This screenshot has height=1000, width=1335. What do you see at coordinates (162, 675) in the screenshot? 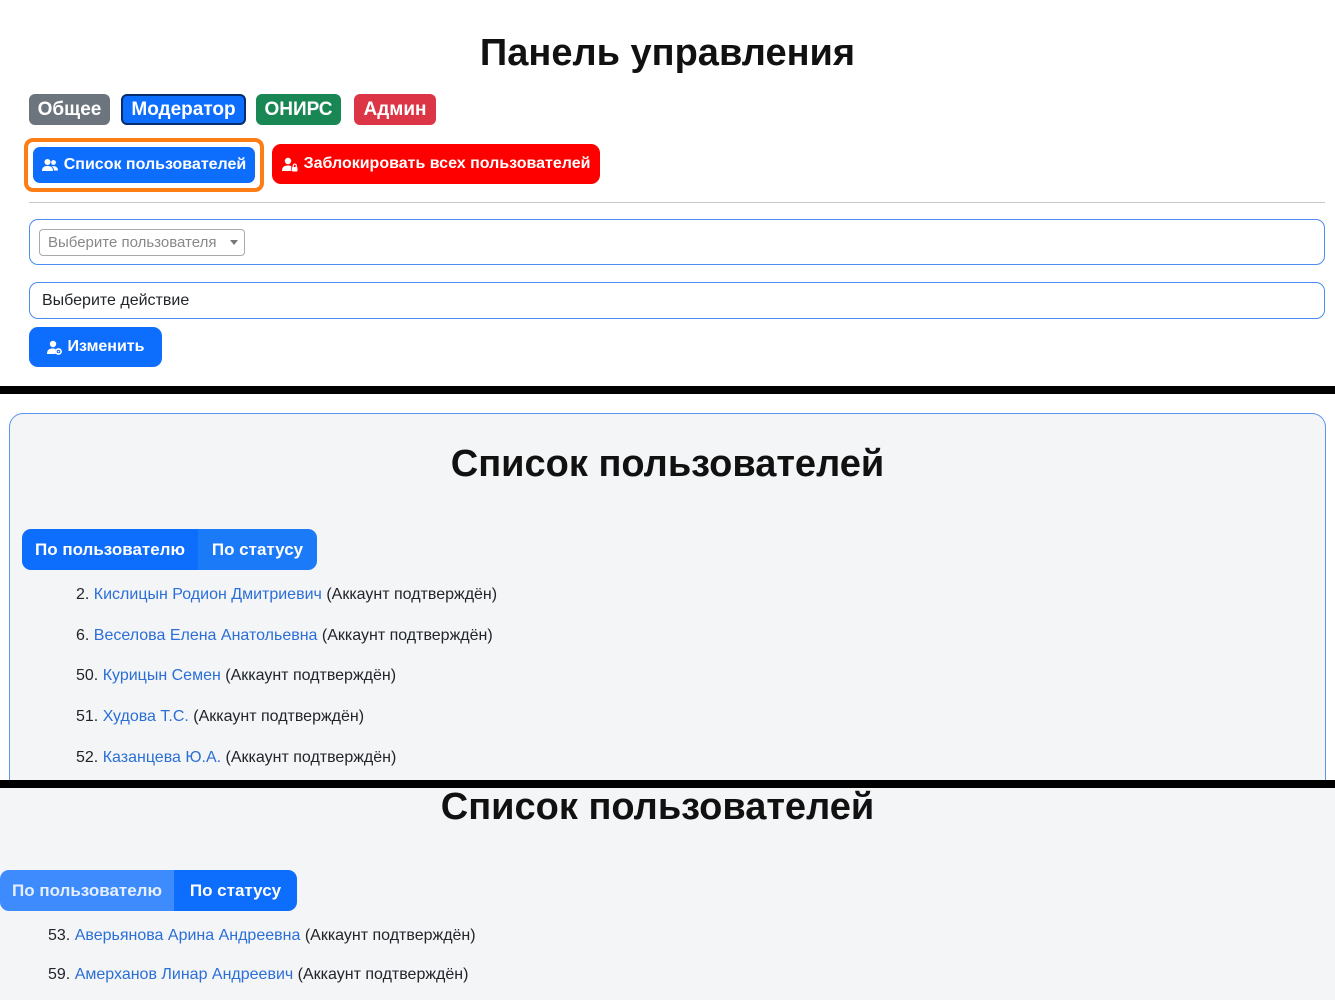
I see `user-link: Курицын Семен` at bounding box center [162, 675].